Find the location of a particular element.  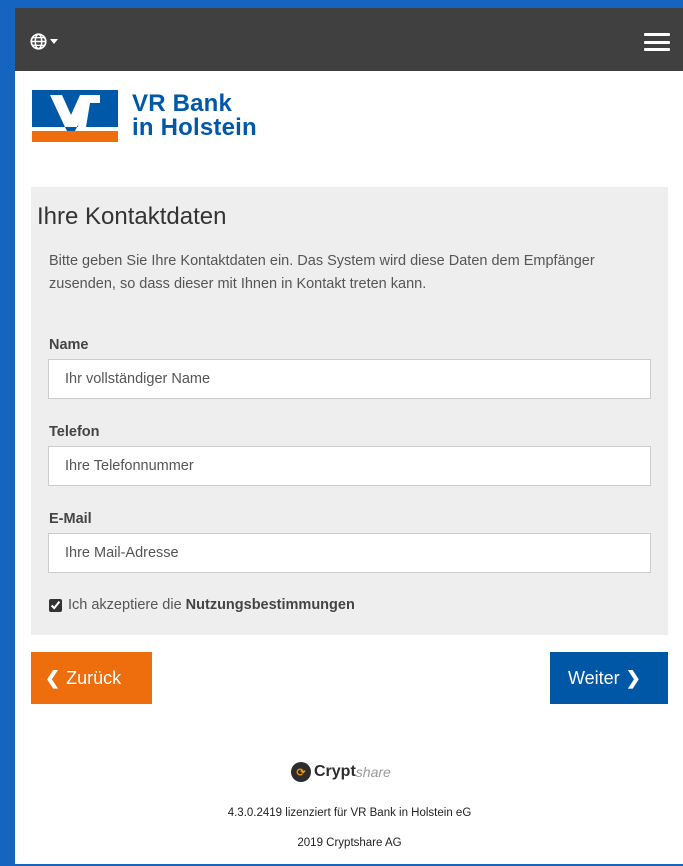

back-button-label: Zurück is located at coordinates (94, 677).